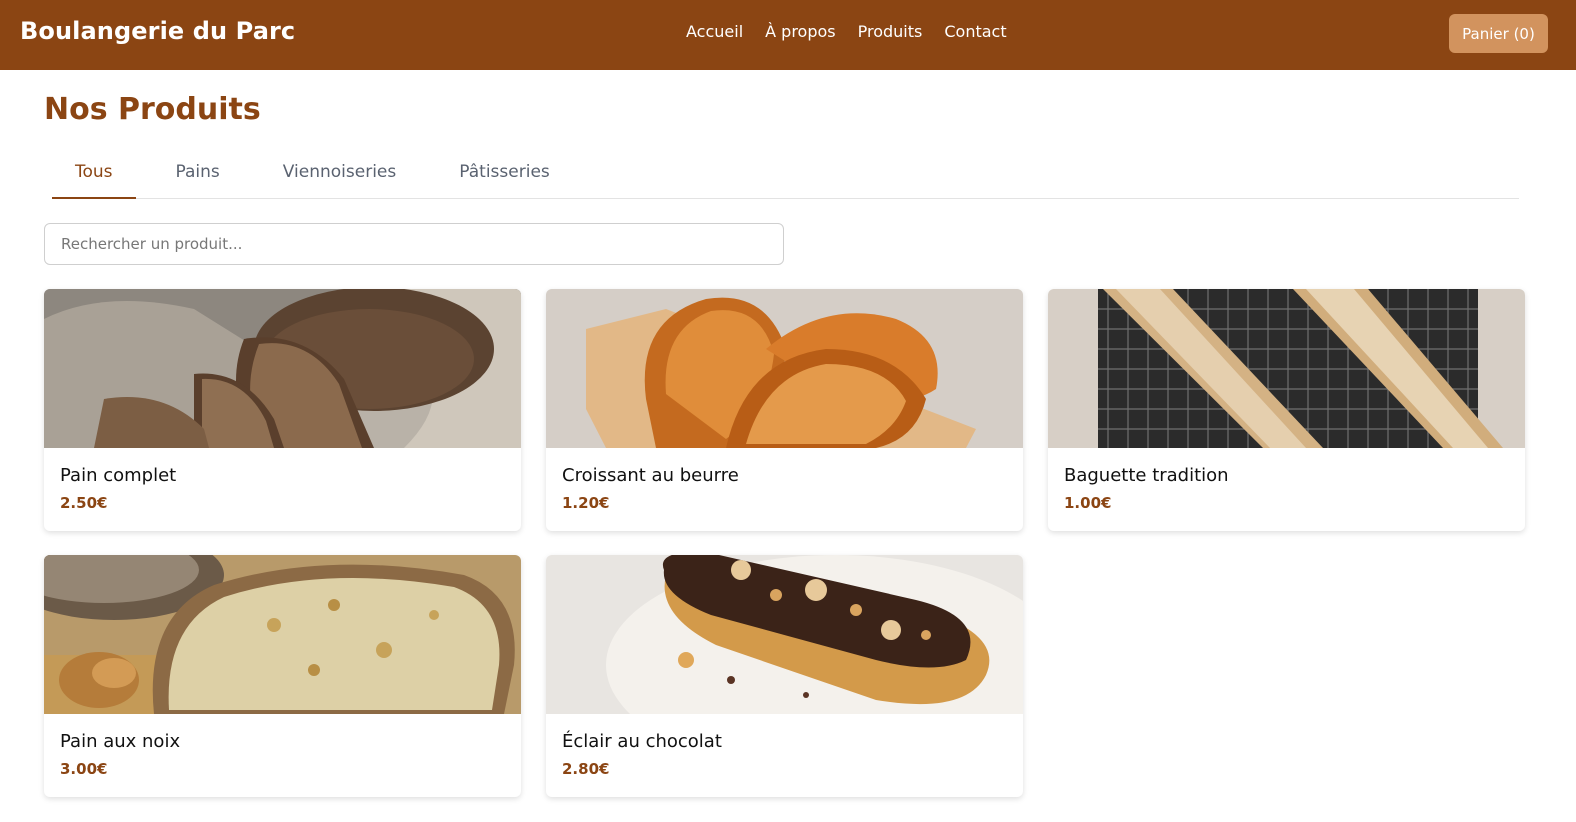 Image resolution: width=1576 pixels, height=822 pixels. Describe the element at coordinates (198, 175) in the screenshot. I see `tab-pains: Pains` at that location.